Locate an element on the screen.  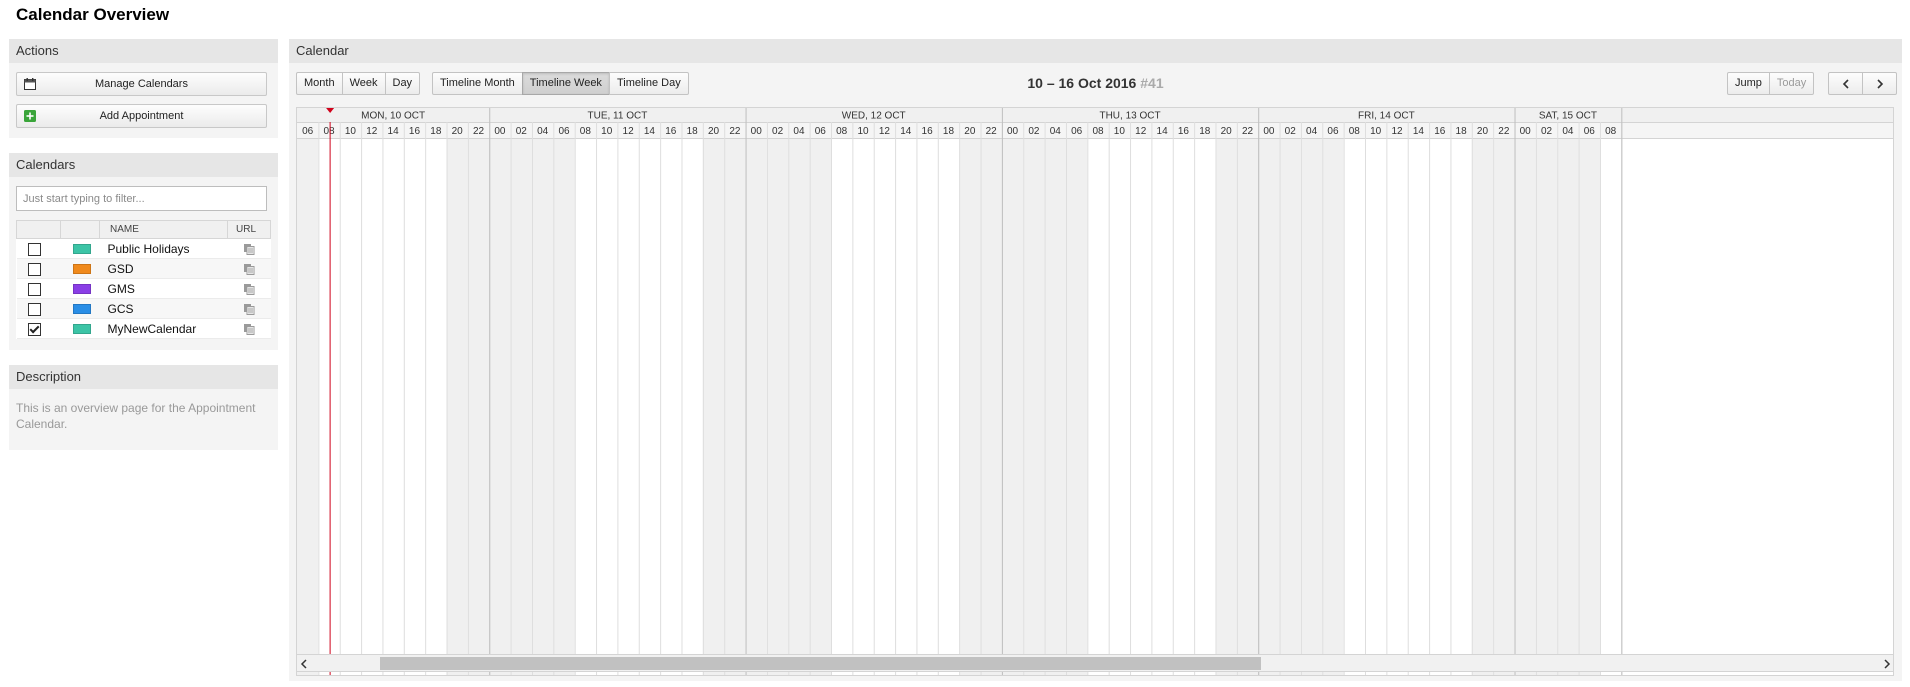
scrollbar-thumb is located at coordinates (820, 663).